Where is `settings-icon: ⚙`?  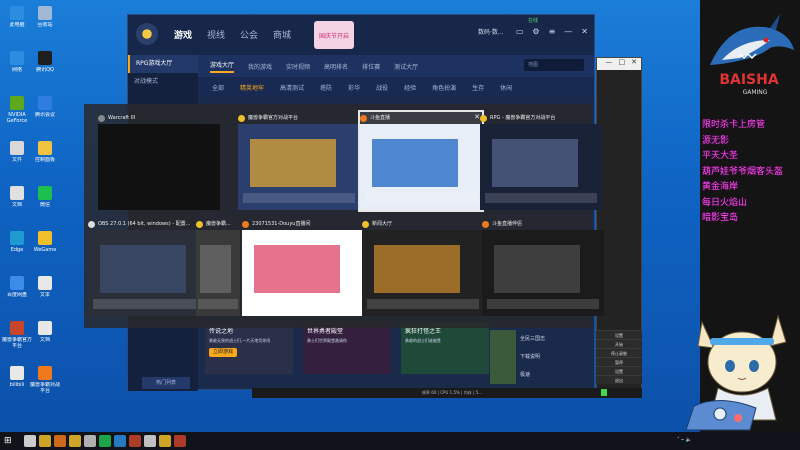
settings-icon: ⚙ is located at coordinates (535, 31).